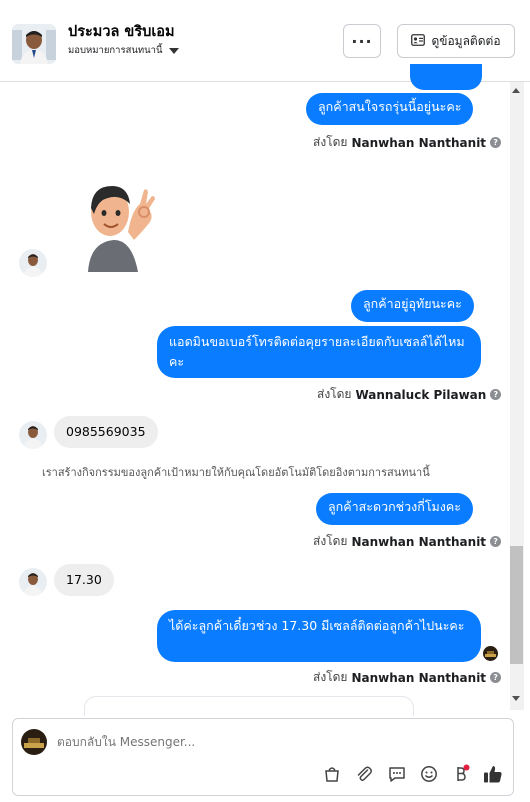  I want to click on scroll-up-arrow-icon, so click(516, 90).